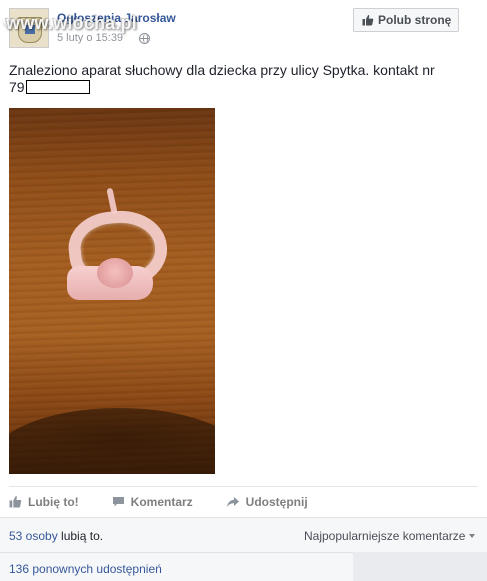 The height and width of the screenshot is (581, 487). What do you see at coordinates (385, 536) in the screenshot?
I see `comment-sort-label: Najpopularniejsze komentarze` at bounding box center [385, 536].